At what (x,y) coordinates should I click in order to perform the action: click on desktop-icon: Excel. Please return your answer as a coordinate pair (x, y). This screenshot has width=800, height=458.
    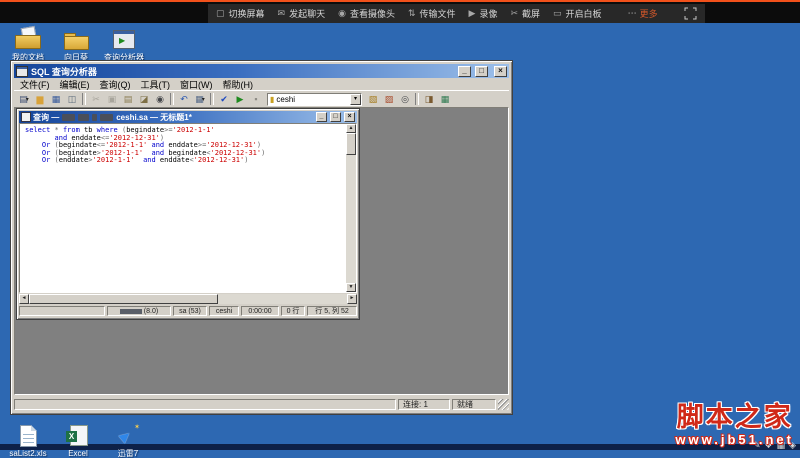
    Looking at the image, I should click on (78, 440).